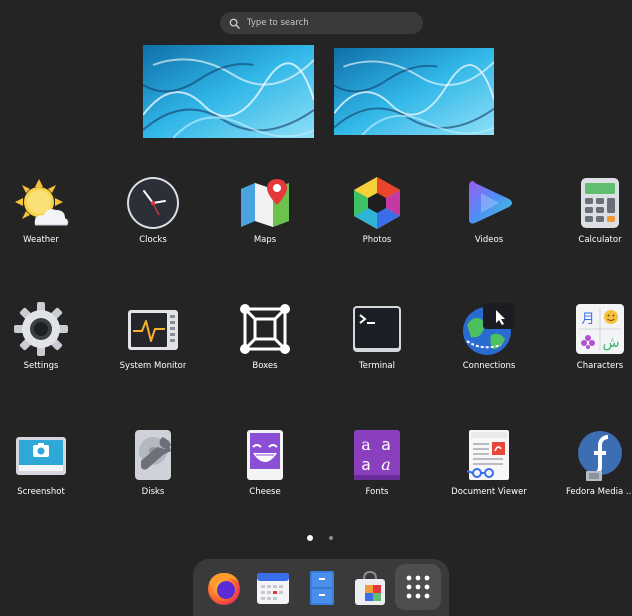 Image resolution: width=632 pixels, height=616 pixels. What do you see at coordinates (489, 329) in the screenshot?
I see `connections-icon` at bounding box center [489, 329].